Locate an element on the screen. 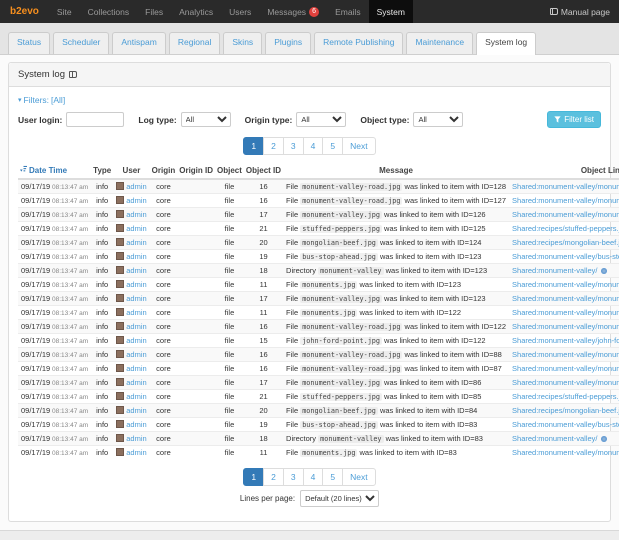 The width and height of the screenshot is (619, 540). log-time: 08:13:47 am is located at coordinates (69, 285).